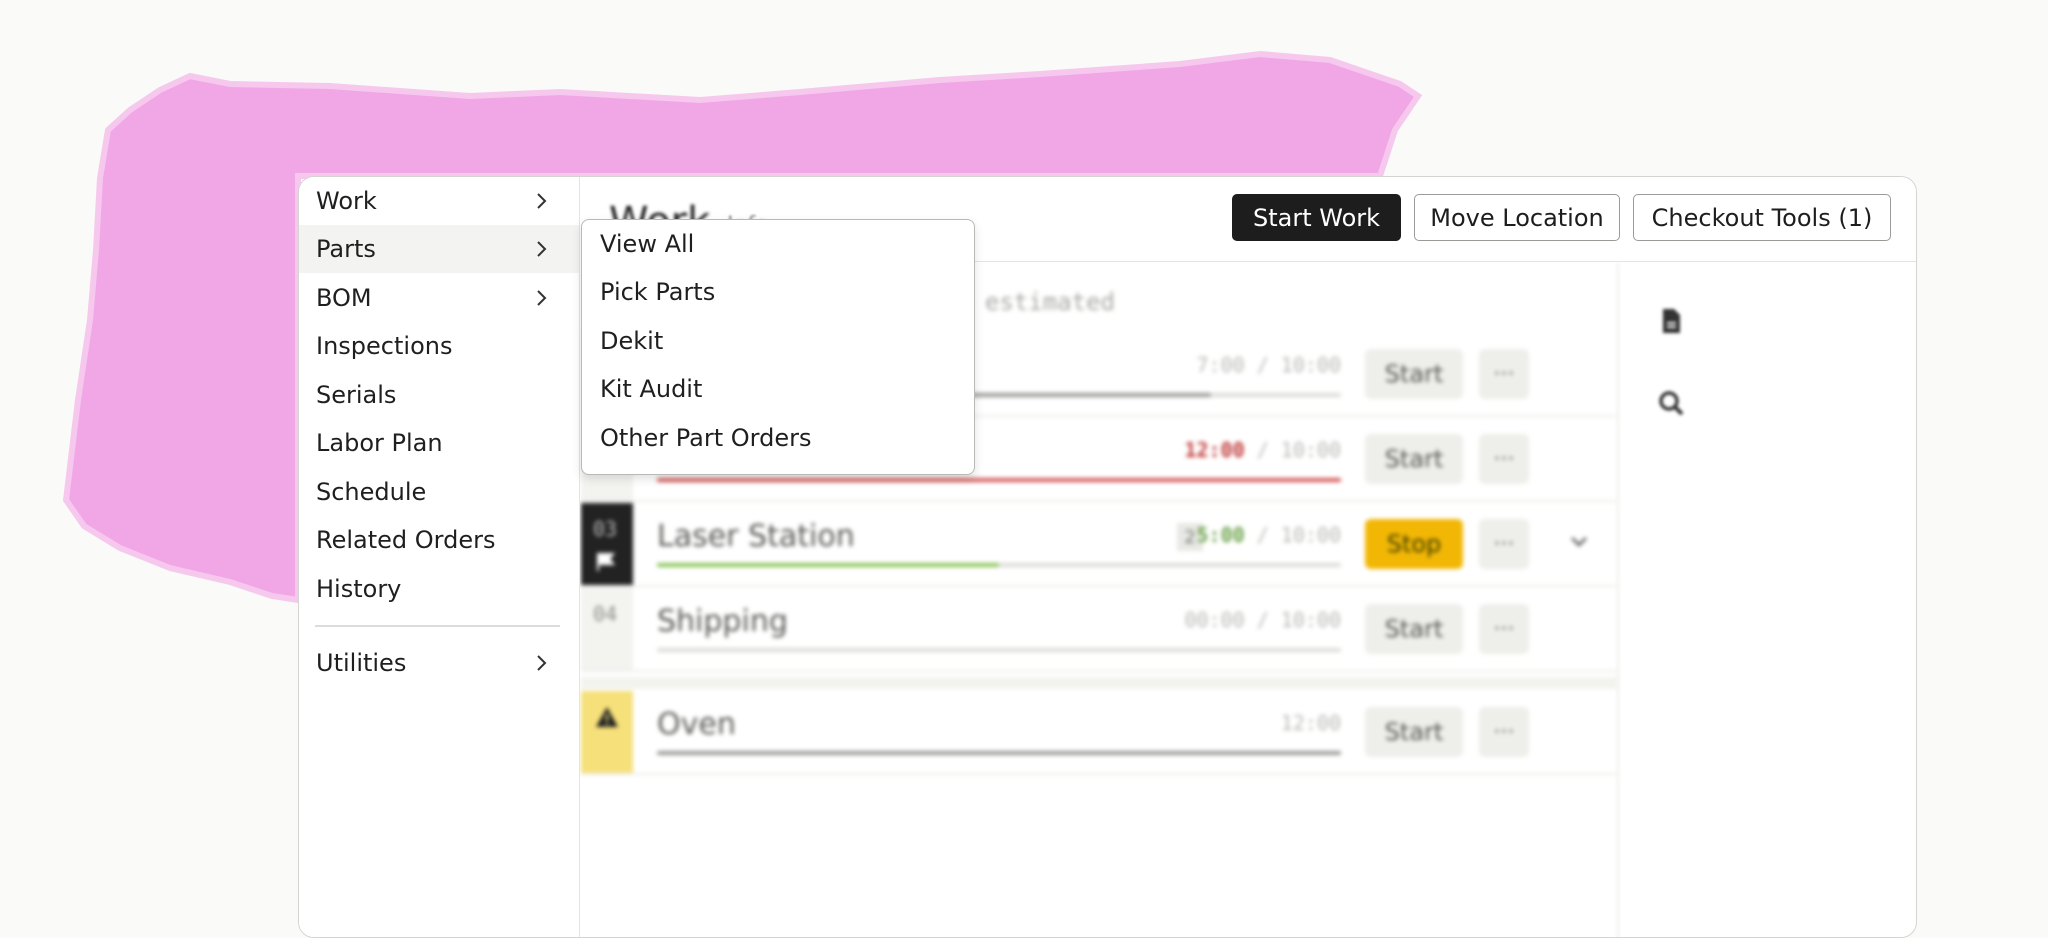 This screenshot has height=938, width=2048. What do you see at coordinates (722, 621) in the screenshot?
I see `operation-name: Shipping` at bounding box center [722, 621].